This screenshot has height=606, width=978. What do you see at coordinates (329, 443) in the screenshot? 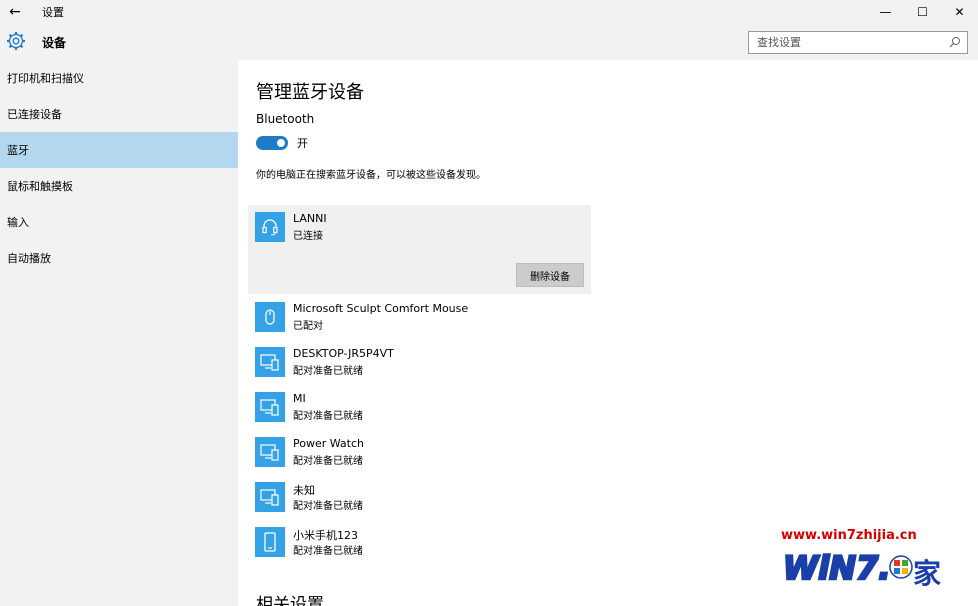
I see `device-name: Power Watch` at bounding box center [329, 443].